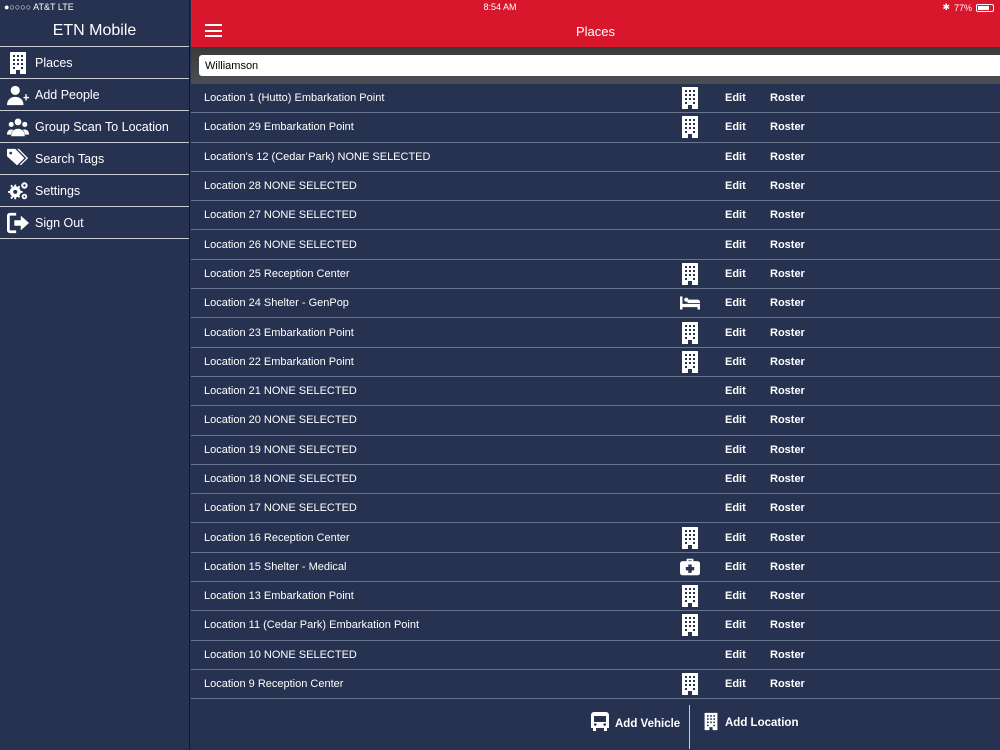  Describe the element at coordinates (595, 216) in the screenshot. I see `table-row: Location 27 NONE SELECTED Edit Roster` at that location.